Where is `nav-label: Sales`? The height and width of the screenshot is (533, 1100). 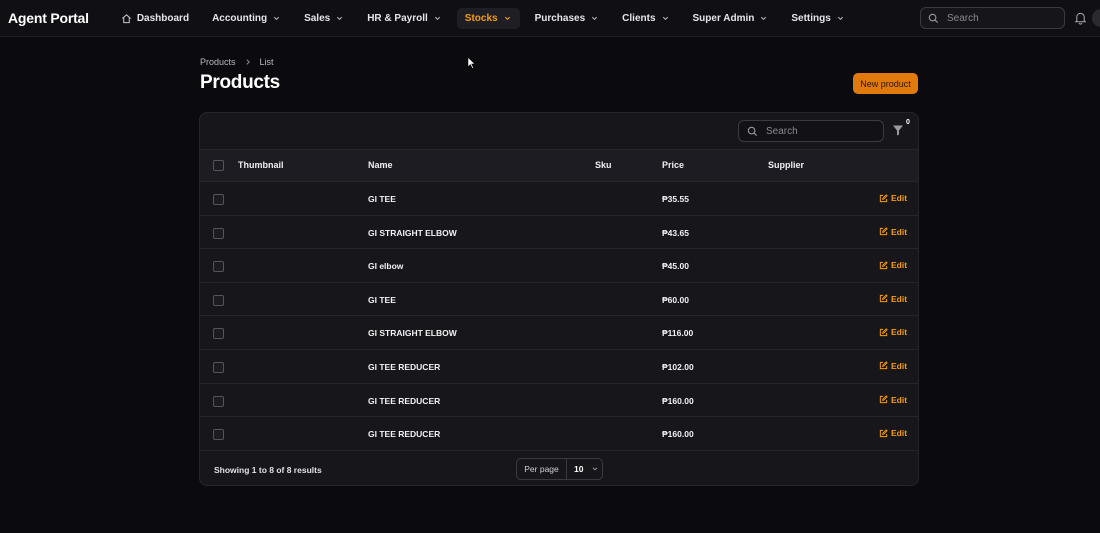
nav-label: Sales is located at coordinates (317, 18).